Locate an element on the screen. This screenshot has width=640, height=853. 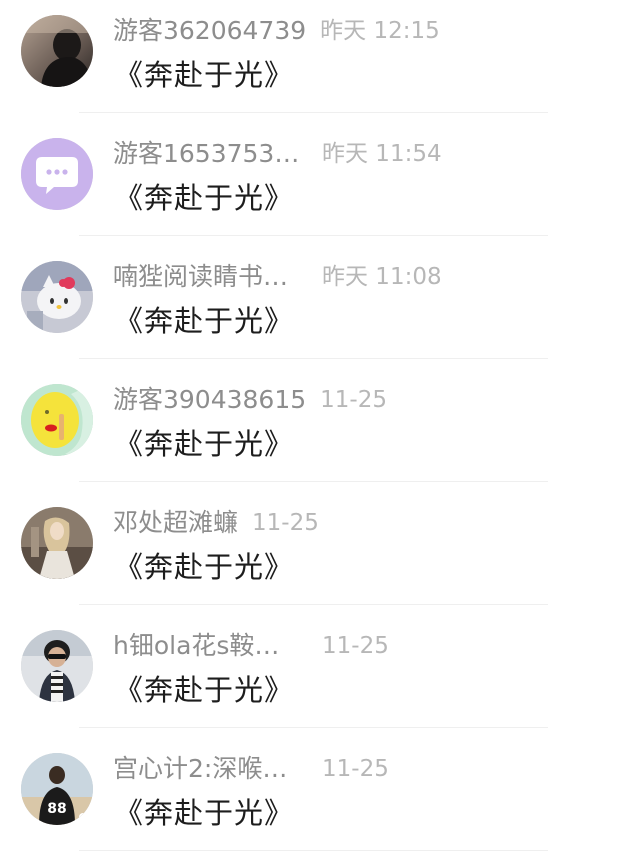
comment-meta: 游客362064739 昨天 12:15 is located at coordinates (276, 31).